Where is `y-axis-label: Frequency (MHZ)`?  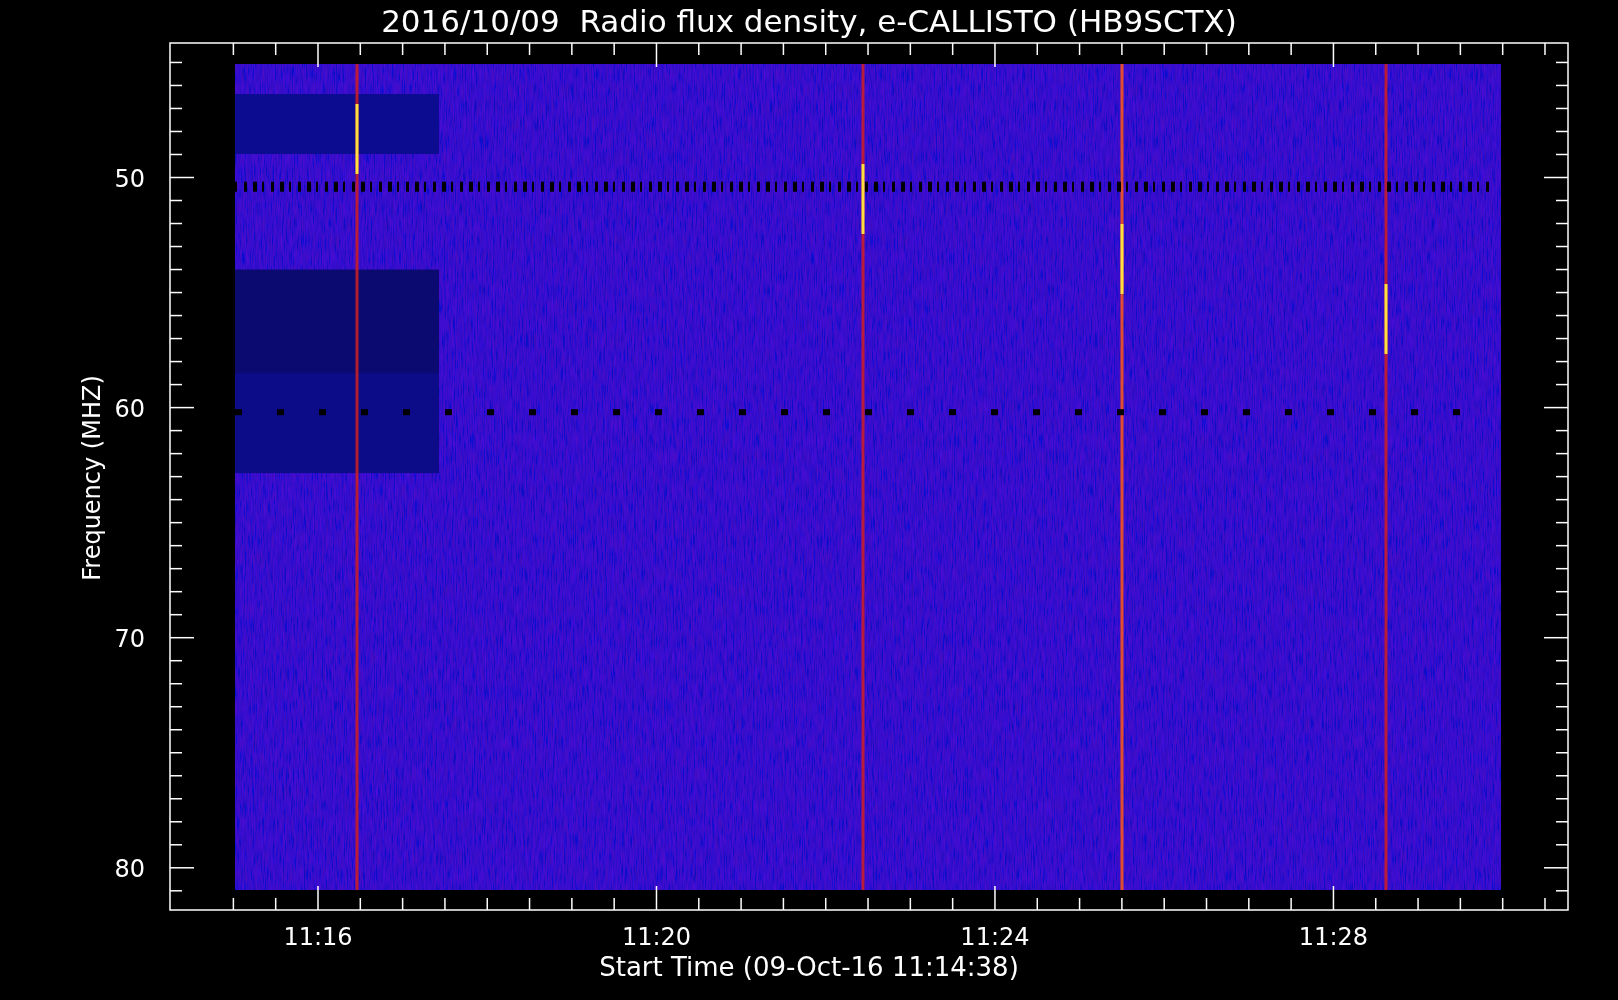 y-axis-label: Frequency (MHZ) is located at coordinates (92, 478).